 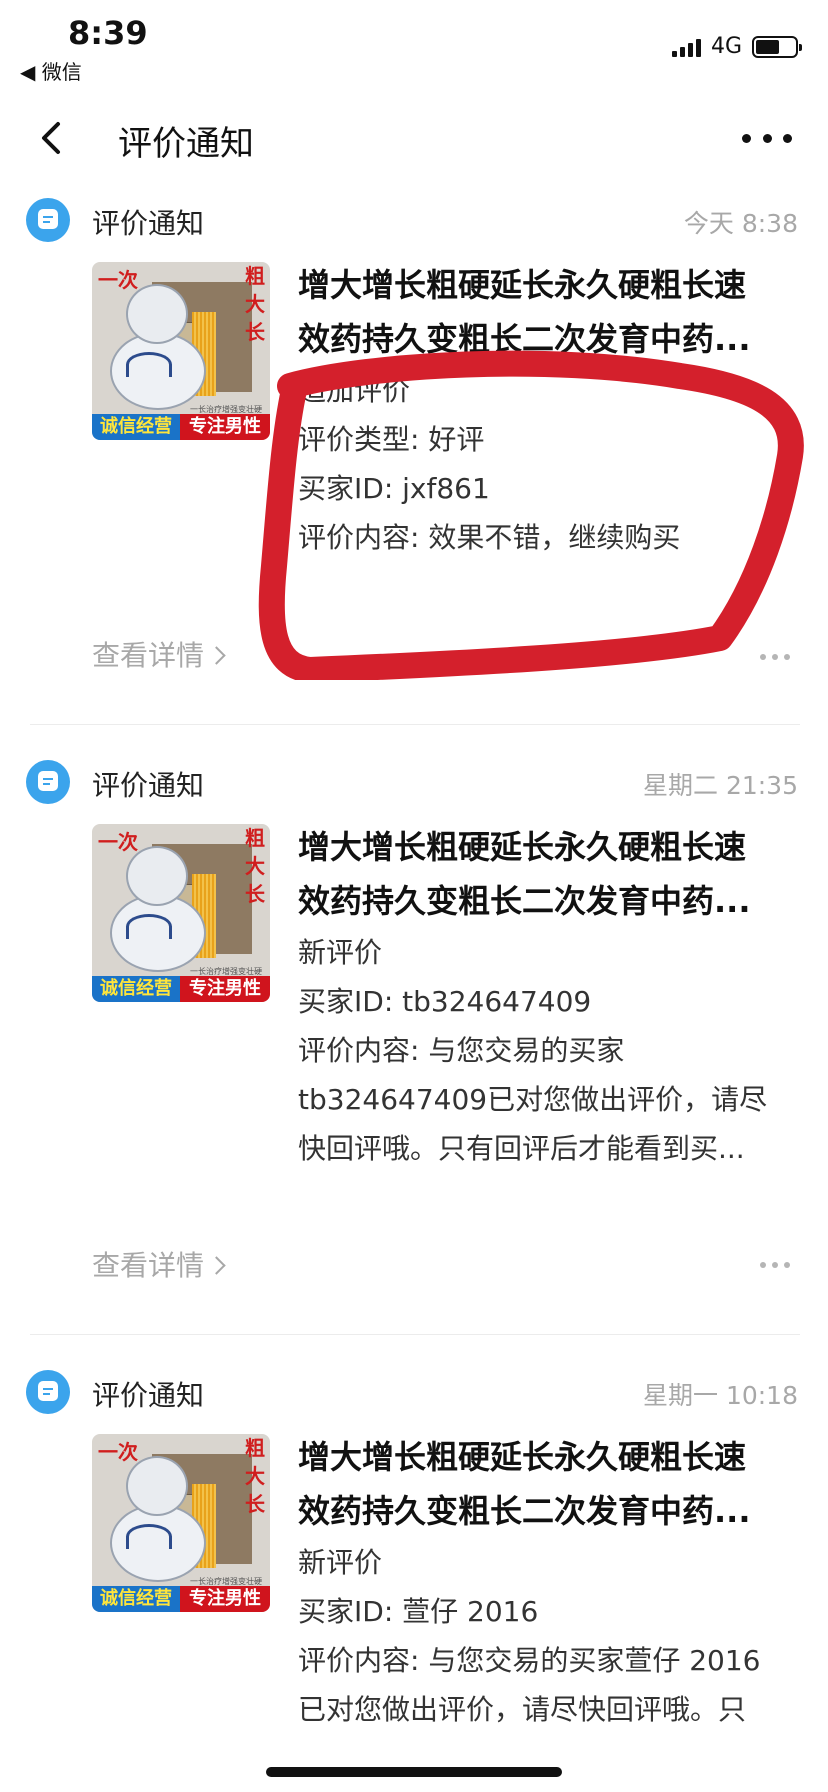 What do you see at coordinates (391, 439) in the screenshot?
I see `review-line: 评价类型: 好评` at bounding box center [391, 439].